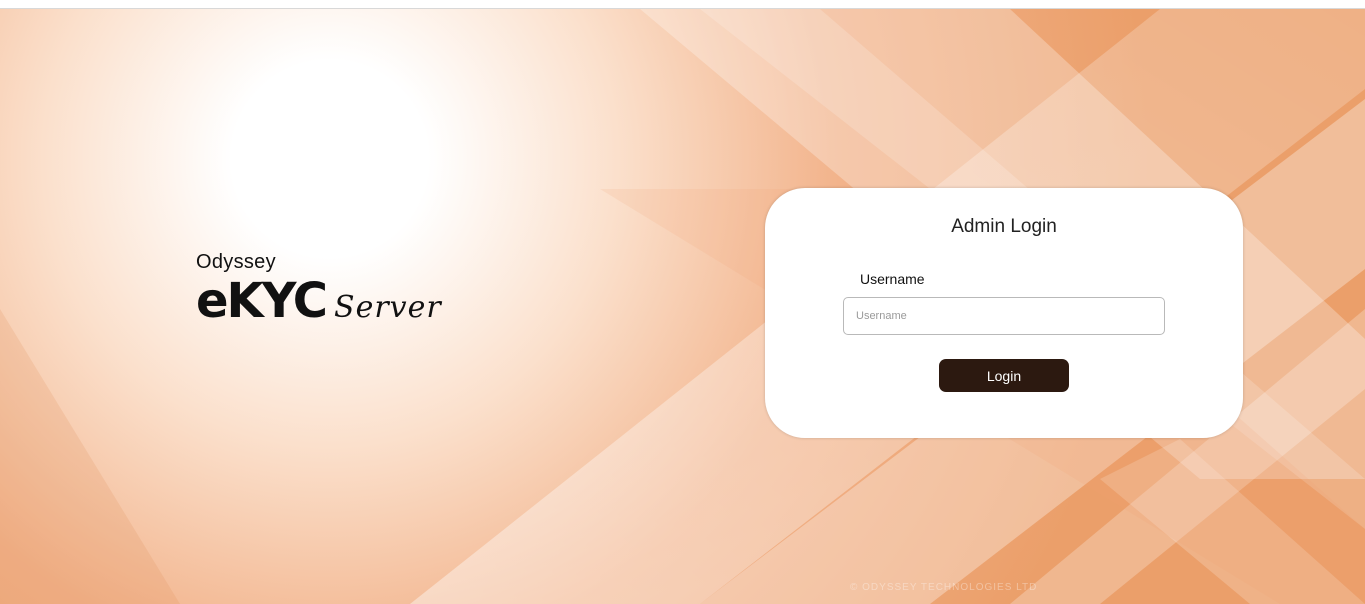 This screenshot has height=604, width=1365. I want to click on brand-product-suffix: Server, so click(388, 307).